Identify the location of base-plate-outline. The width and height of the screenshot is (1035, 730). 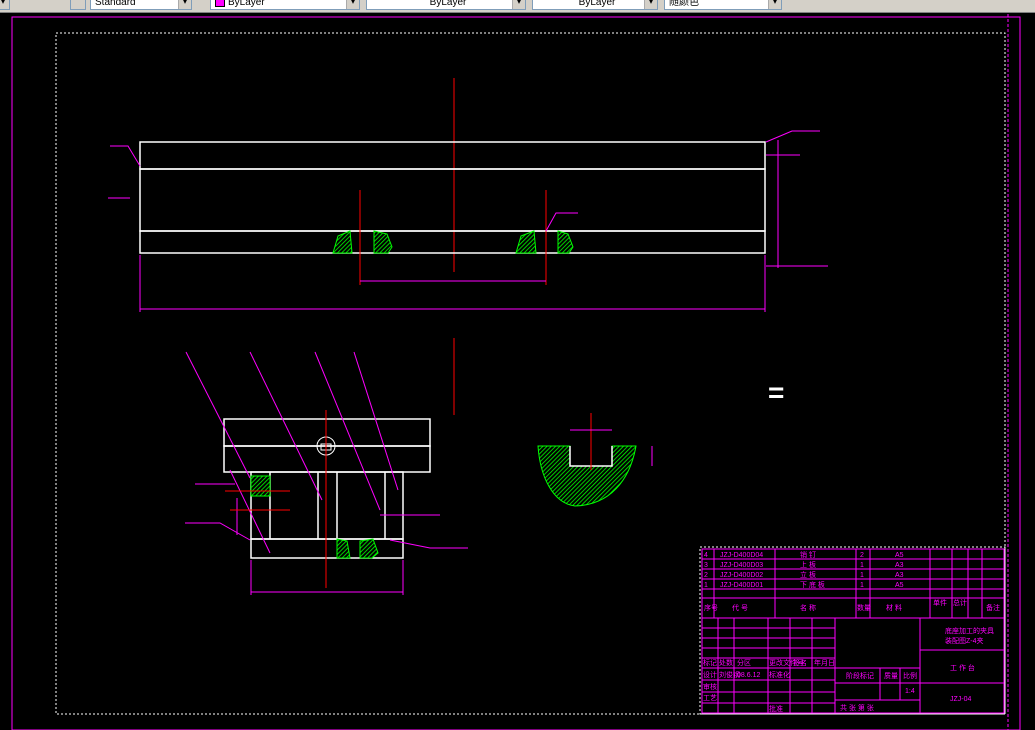
(452, 242).